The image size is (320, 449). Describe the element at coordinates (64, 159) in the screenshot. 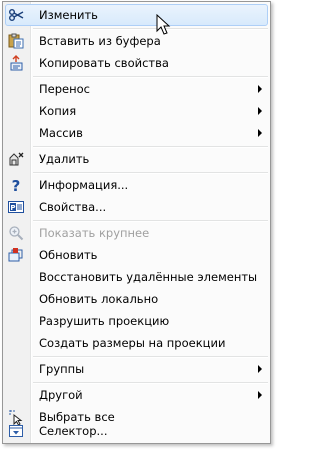

I see `menu-item-label: Удалить` at that location.